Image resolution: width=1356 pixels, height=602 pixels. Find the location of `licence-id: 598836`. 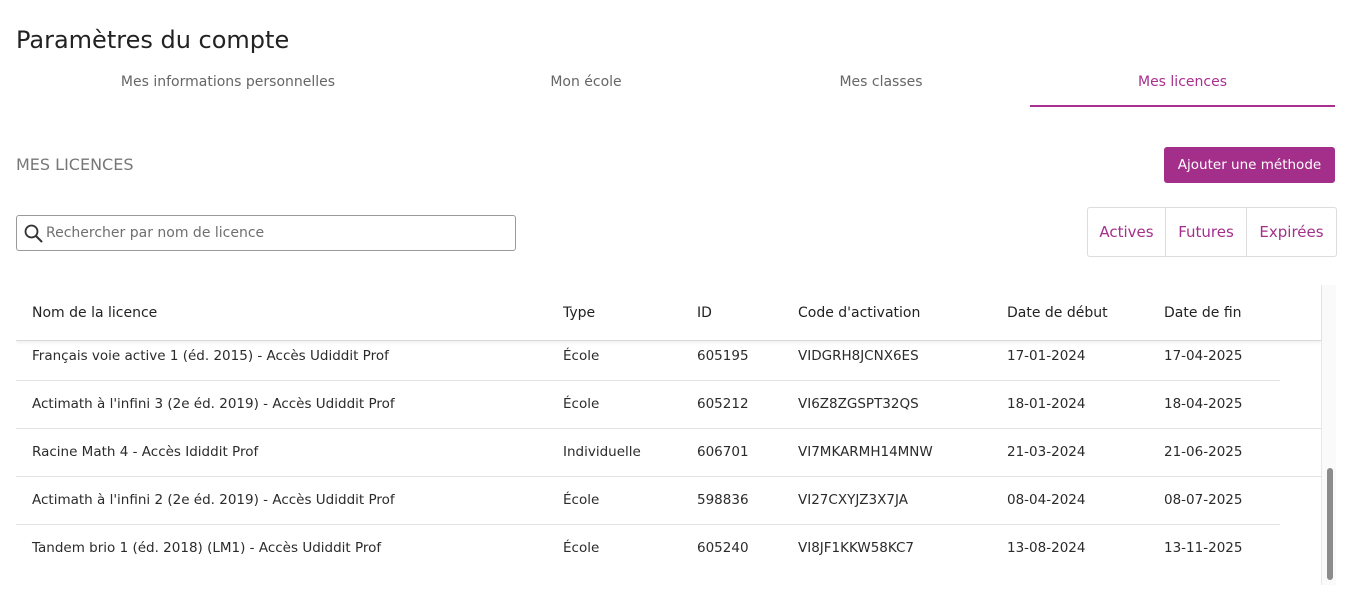

licence-id: 598836 is located at coordinates (723, 500).